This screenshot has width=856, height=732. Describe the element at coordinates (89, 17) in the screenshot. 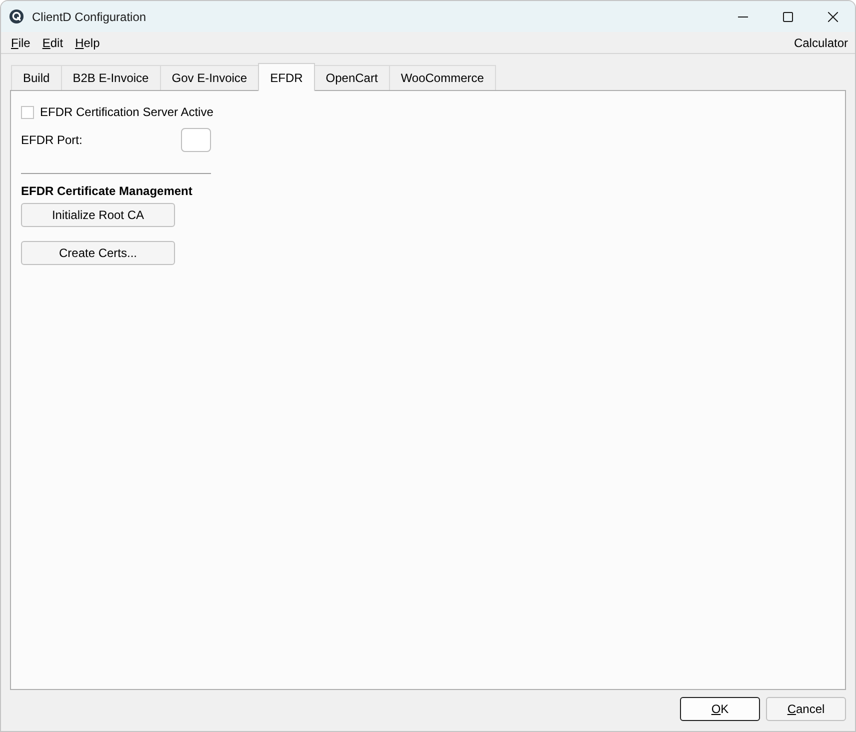

I see `window-title: ClientD Configuration` at that location.